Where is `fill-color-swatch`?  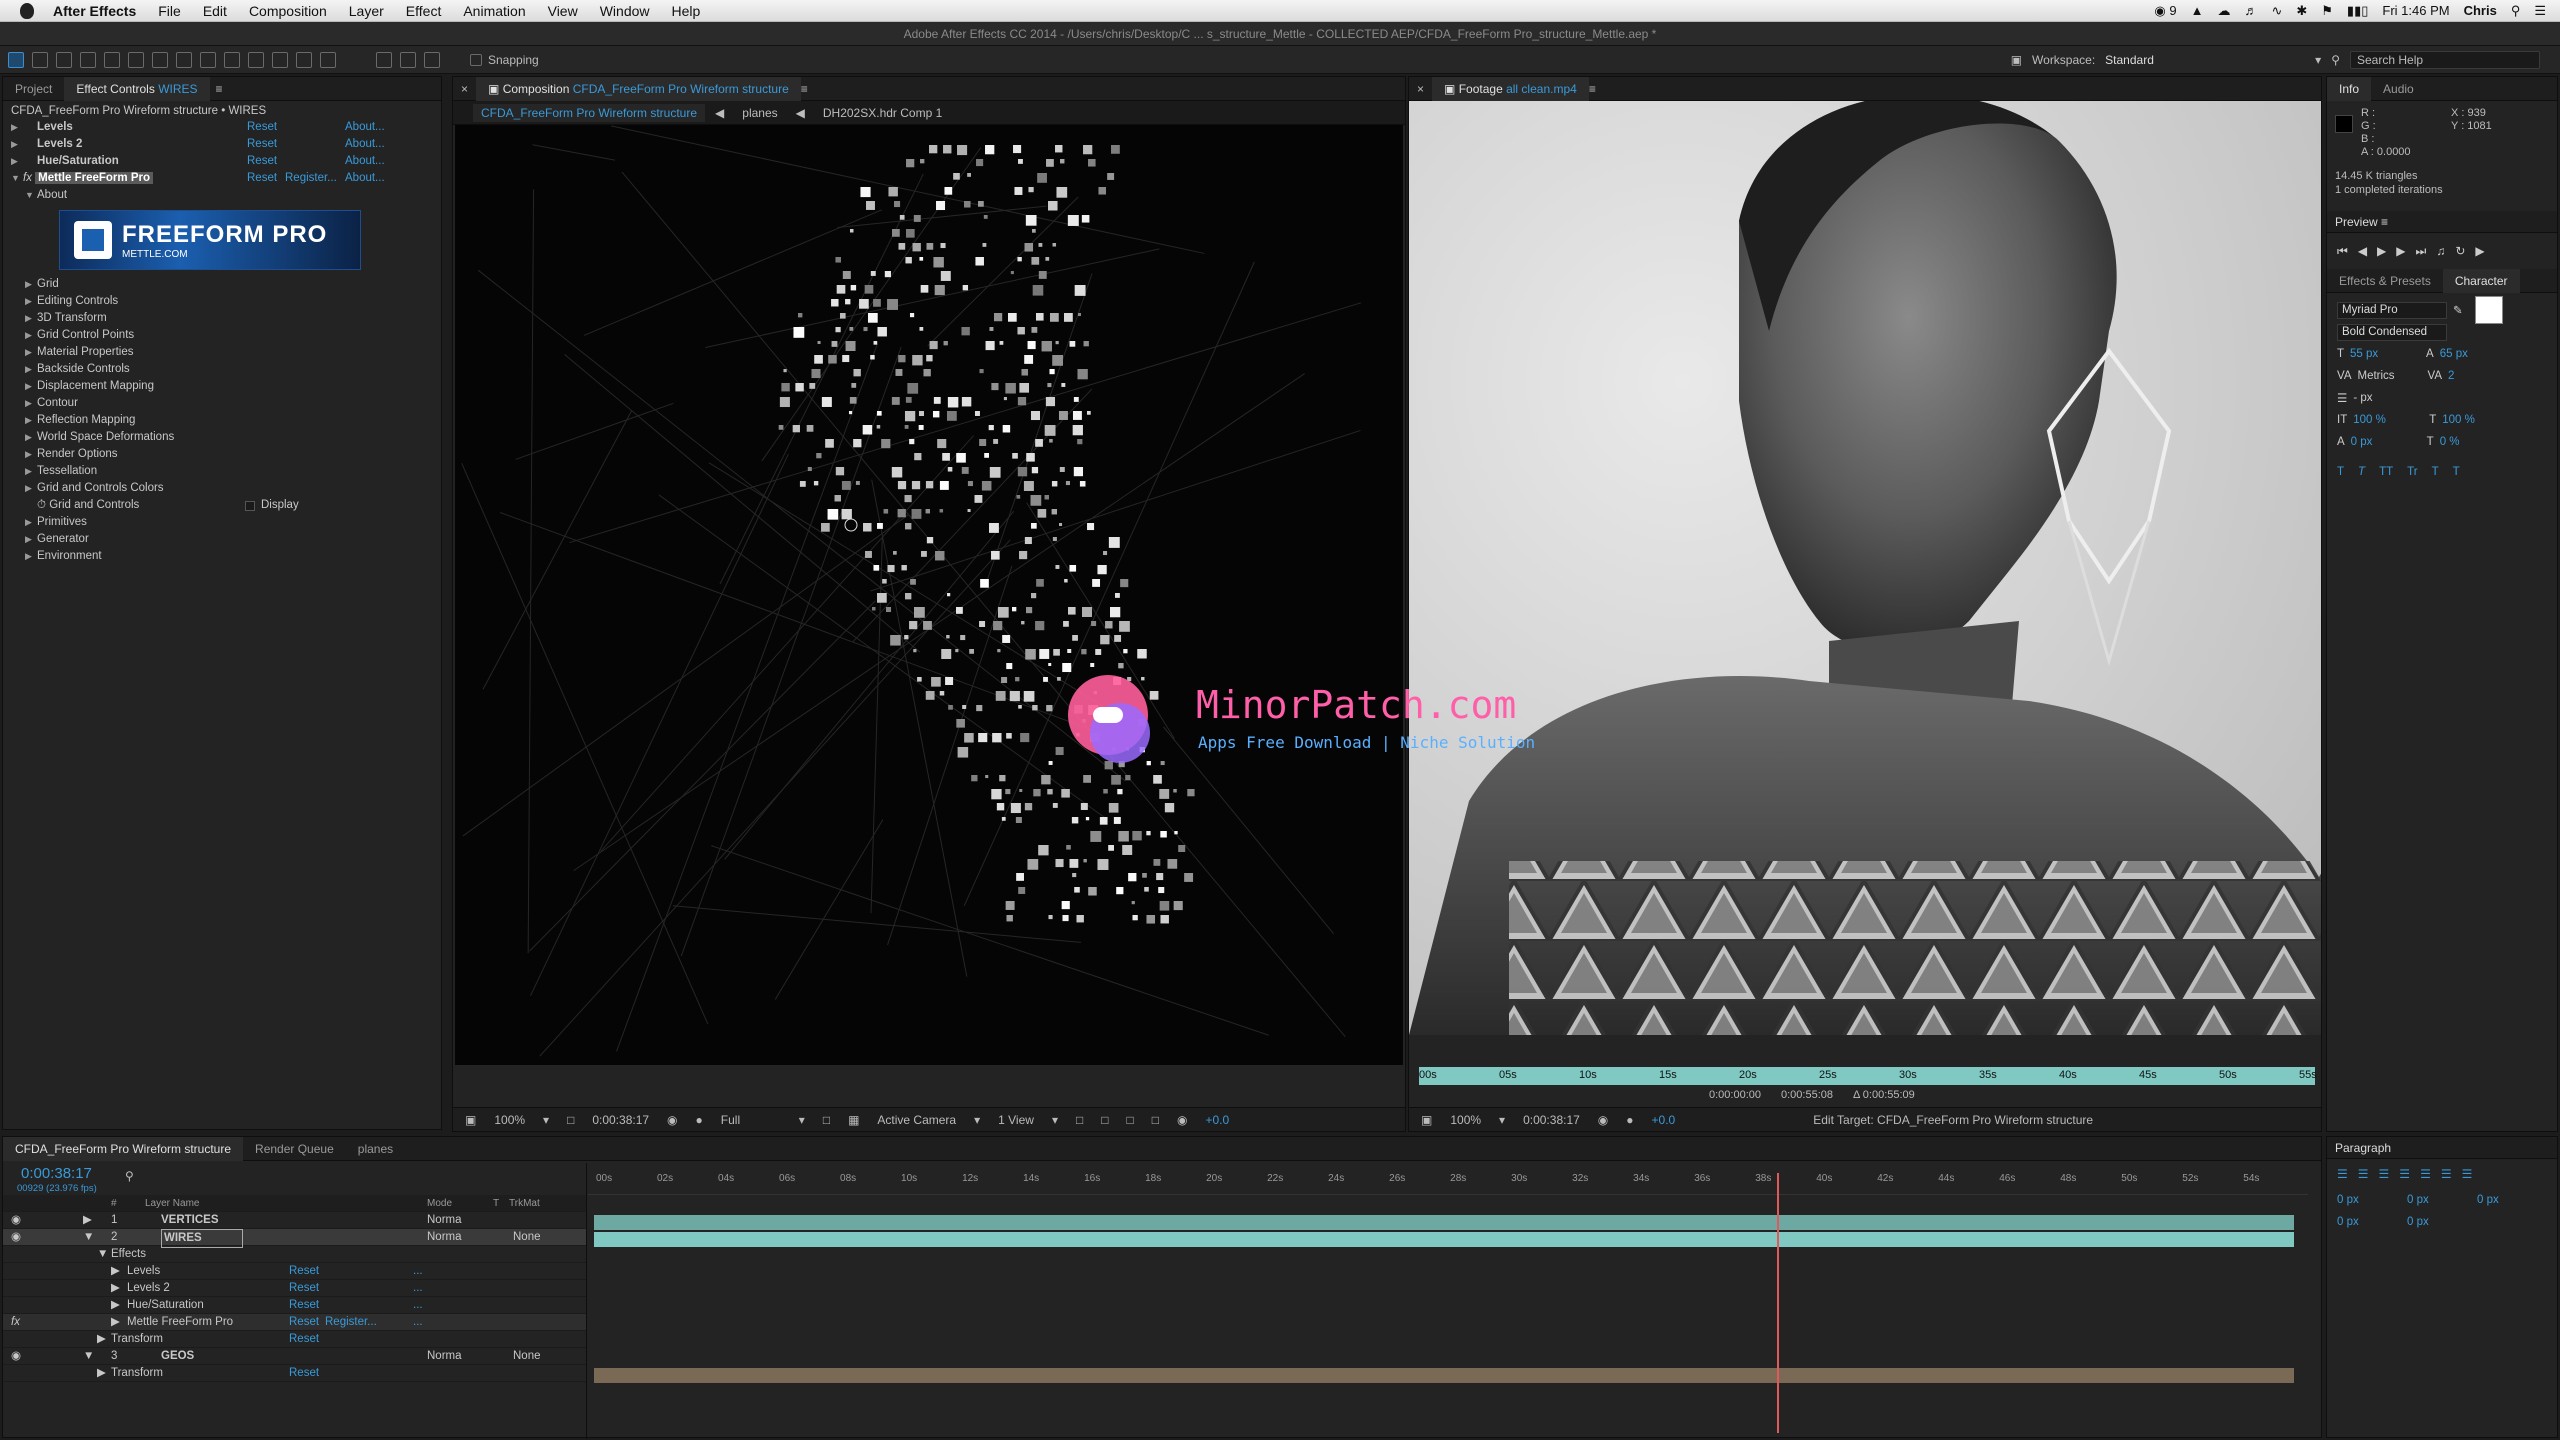 fill-color-swatch is located at coordinates (2488, 310).